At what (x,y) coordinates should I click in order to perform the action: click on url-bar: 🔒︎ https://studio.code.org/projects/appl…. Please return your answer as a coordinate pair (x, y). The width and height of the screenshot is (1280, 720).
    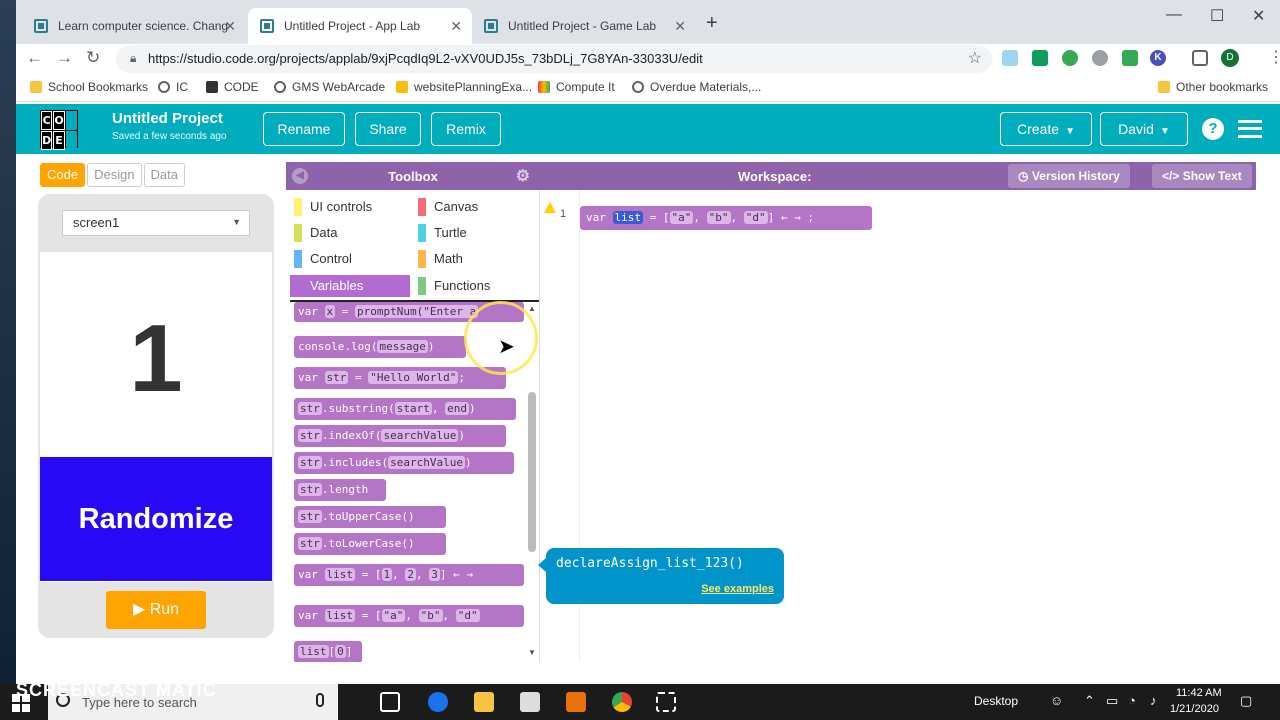
    Looking at the image, I should click on (554, 59).